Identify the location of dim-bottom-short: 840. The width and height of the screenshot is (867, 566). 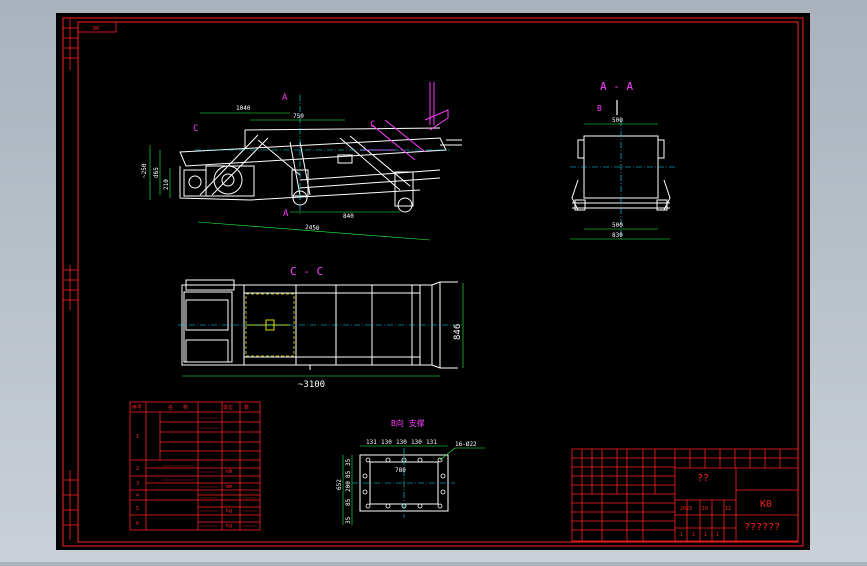
(348, 216).